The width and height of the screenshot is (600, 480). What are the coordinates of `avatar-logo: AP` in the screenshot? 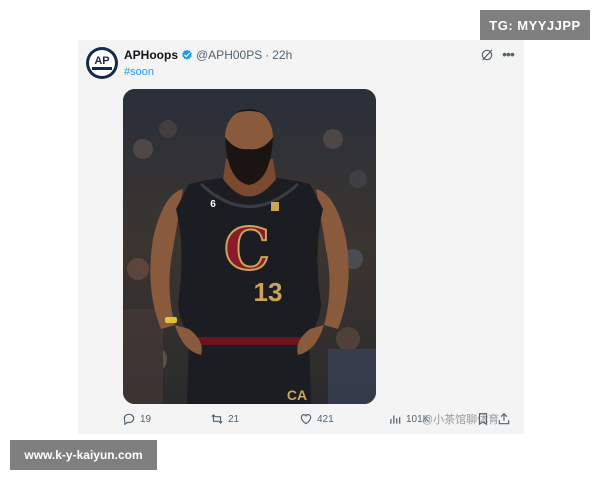 It's located at (102, 63).